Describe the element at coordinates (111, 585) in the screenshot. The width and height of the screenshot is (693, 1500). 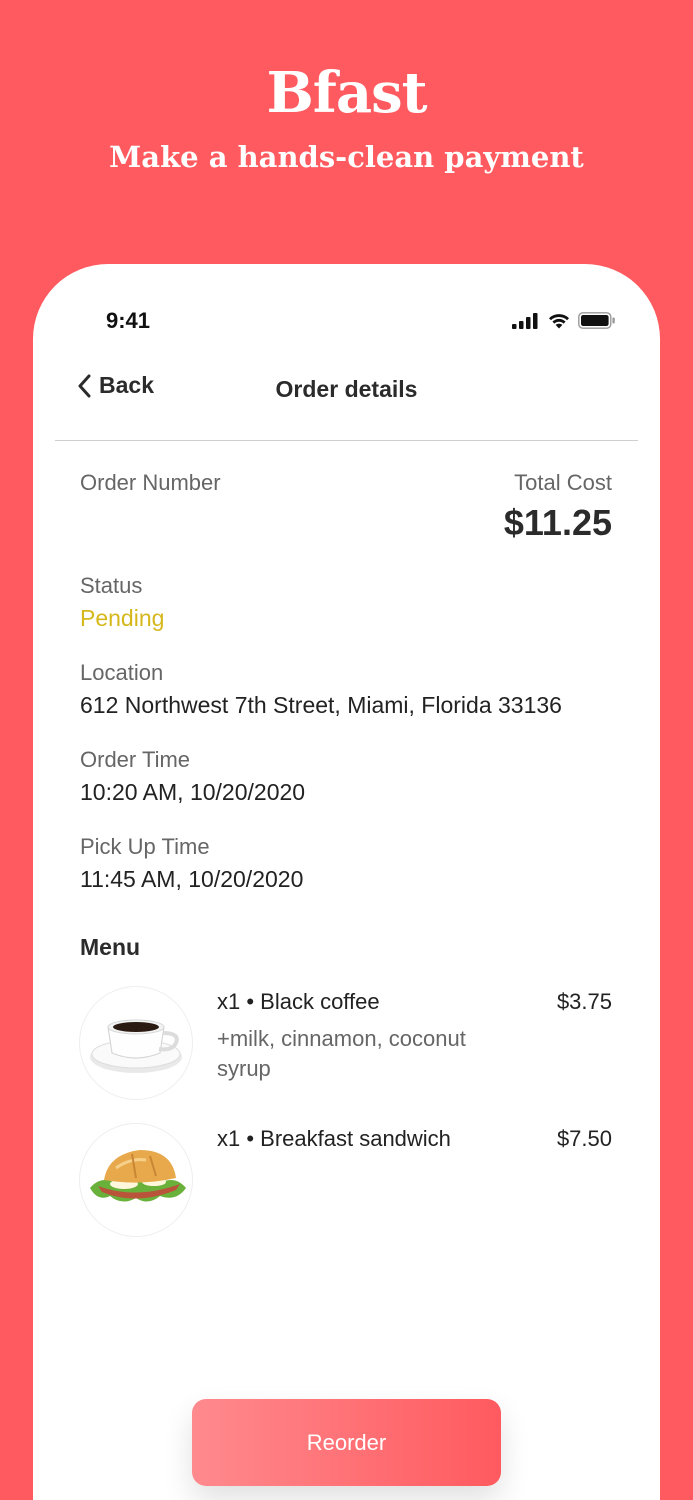
I see `status-label: Status` at that location.